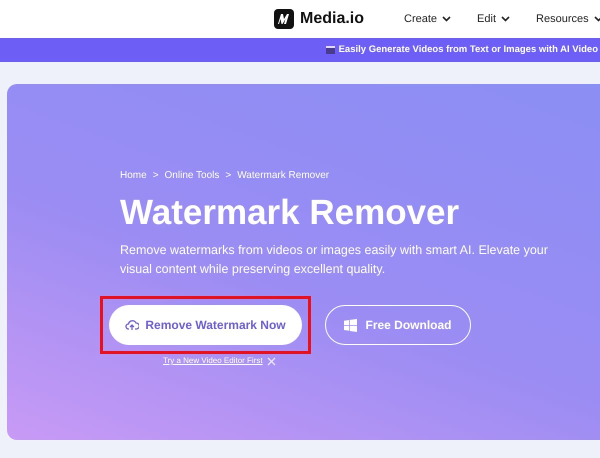 The image size is (600, 458). I want to click on logo-icon, so click(284, 19).